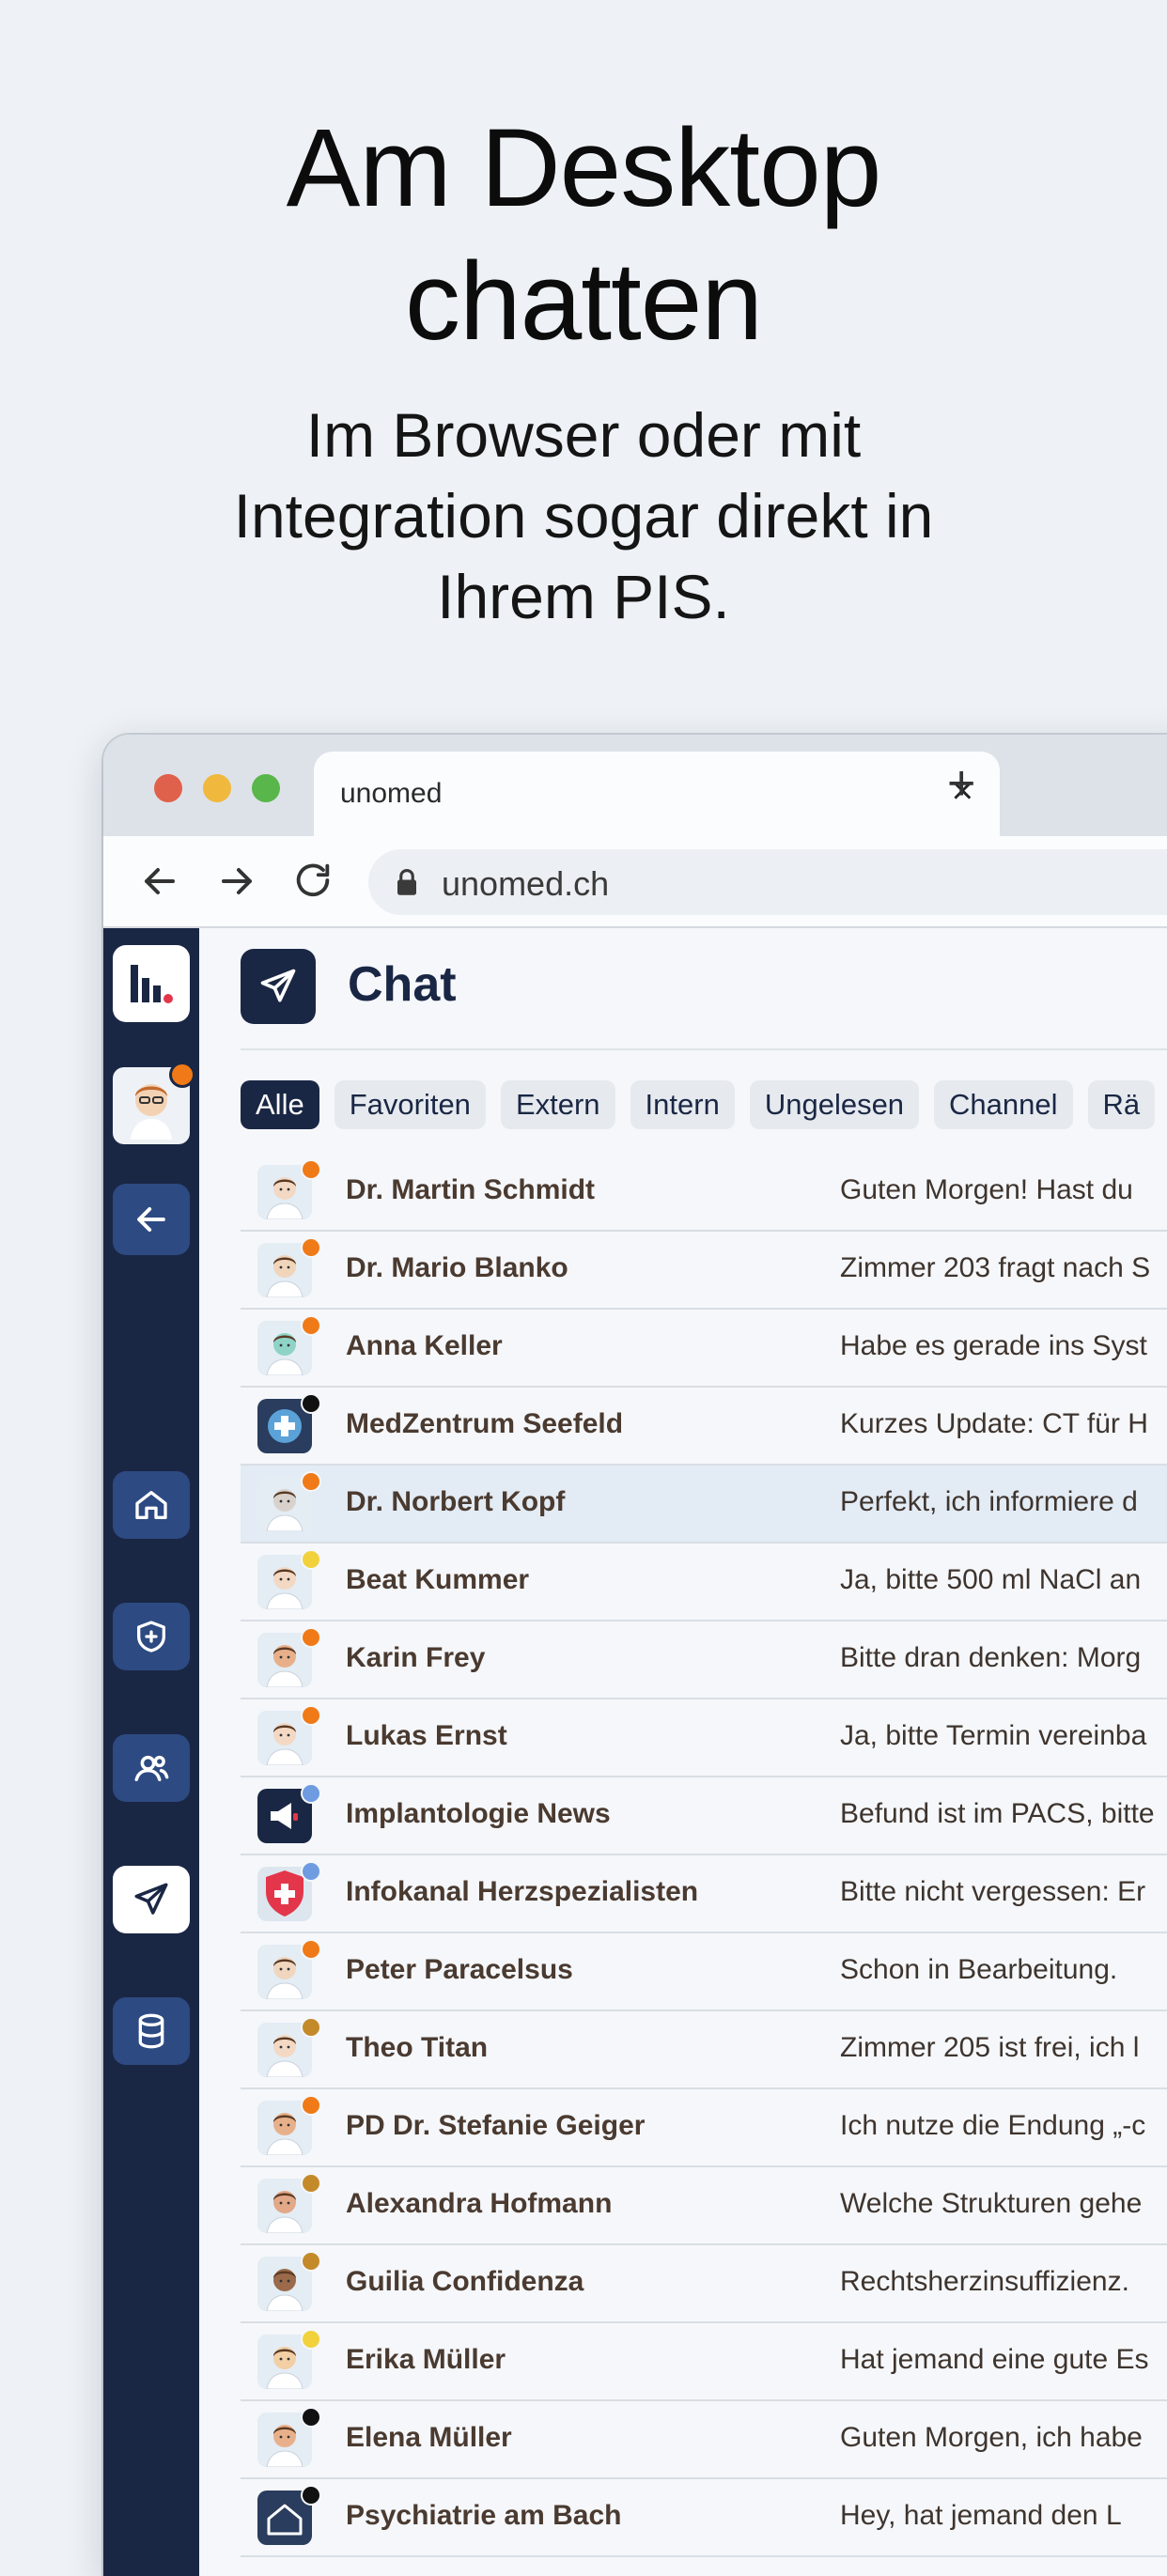  What do you see at coordinates (278, 987) in the screenshot?
I see `send-icon` at bounding box center [278, 987].